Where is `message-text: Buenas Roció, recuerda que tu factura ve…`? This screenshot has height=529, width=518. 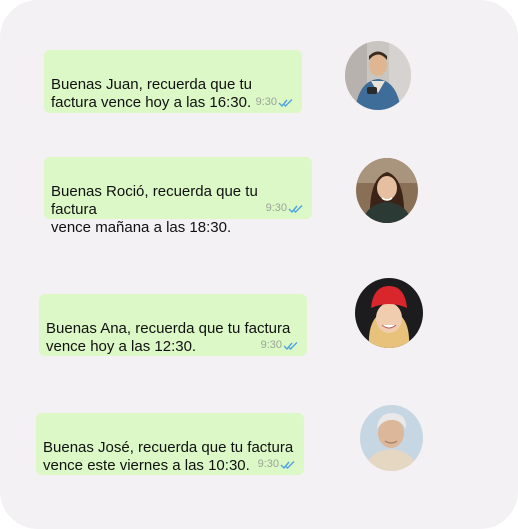
message-text: Buenas Roció, recuerda que tu factura ve… is located at coordinates (154, 209).